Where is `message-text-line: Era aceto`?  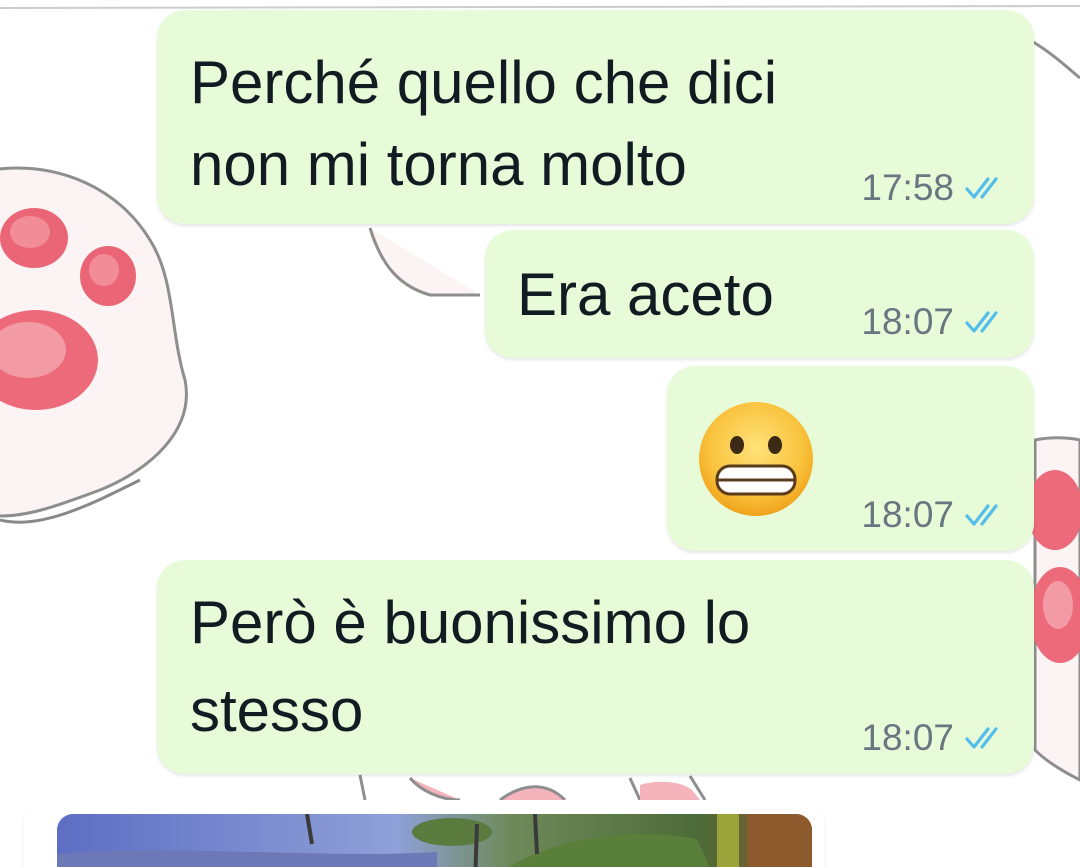
message-text-line: Era aceto is located at coordinates (645, 294).